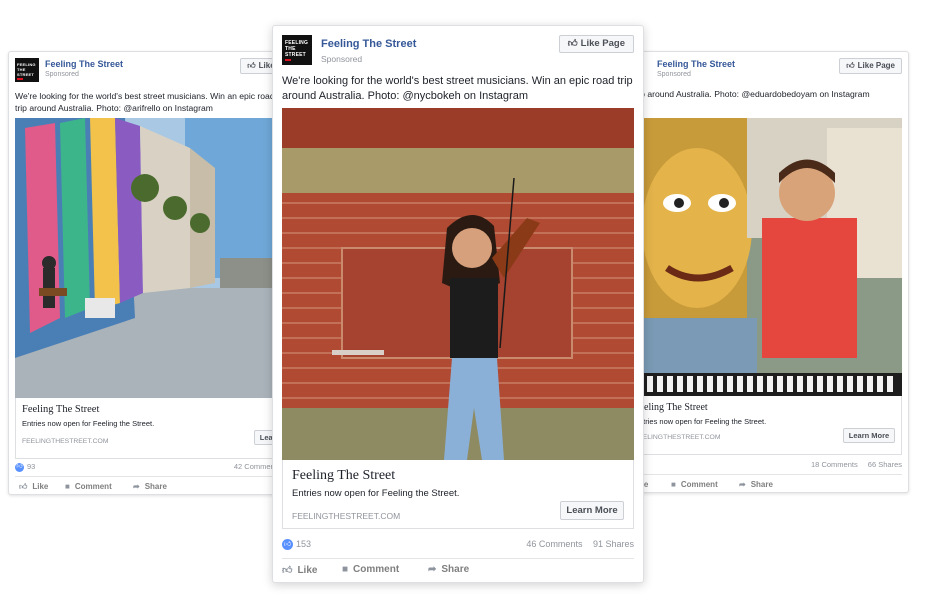 This screenshot has height=600, width=928. What do you see at coordinates (613, 544) in the screenshot?
I see `share-count: 91 Shares` at bounding box center [613, 544].